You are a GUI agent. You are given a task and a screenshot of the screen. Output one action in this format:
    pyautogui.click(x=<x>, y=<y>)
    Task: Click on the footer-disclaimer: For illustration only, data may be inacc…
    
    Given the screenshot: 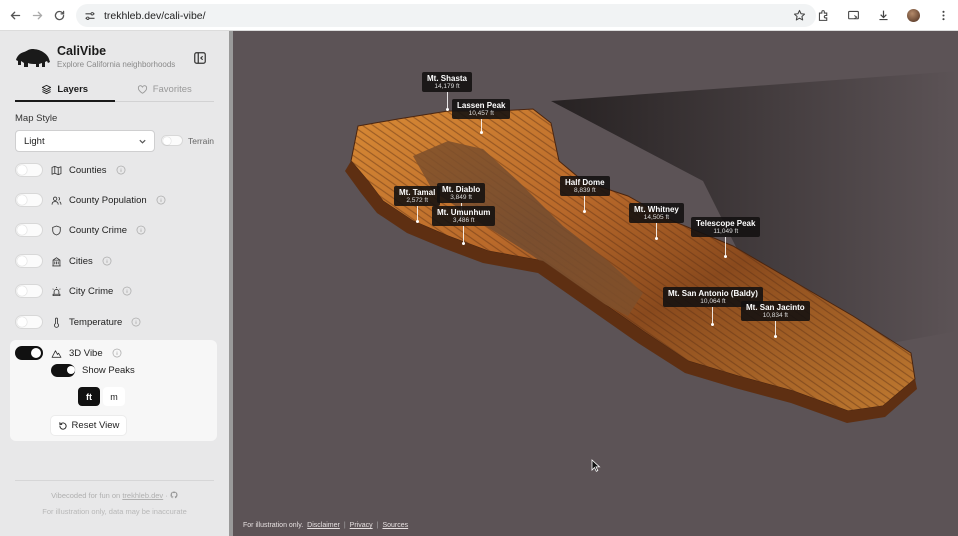 What is the action you would take?
    pyautogui.click(x=114, y=511)
    